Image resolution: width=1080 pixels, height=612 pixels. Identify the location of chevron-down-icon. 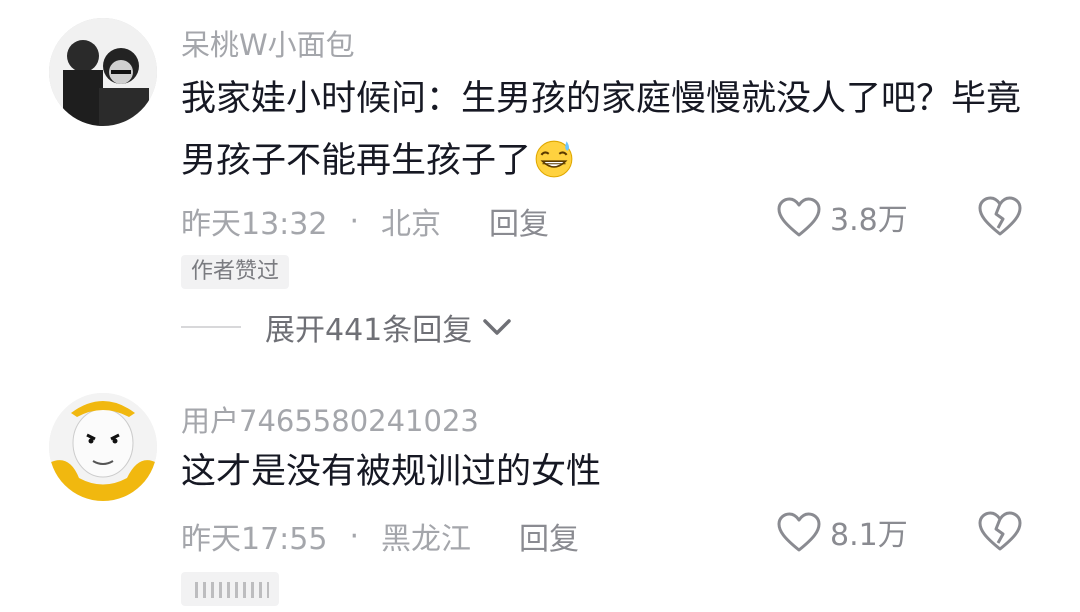
(497, 327).